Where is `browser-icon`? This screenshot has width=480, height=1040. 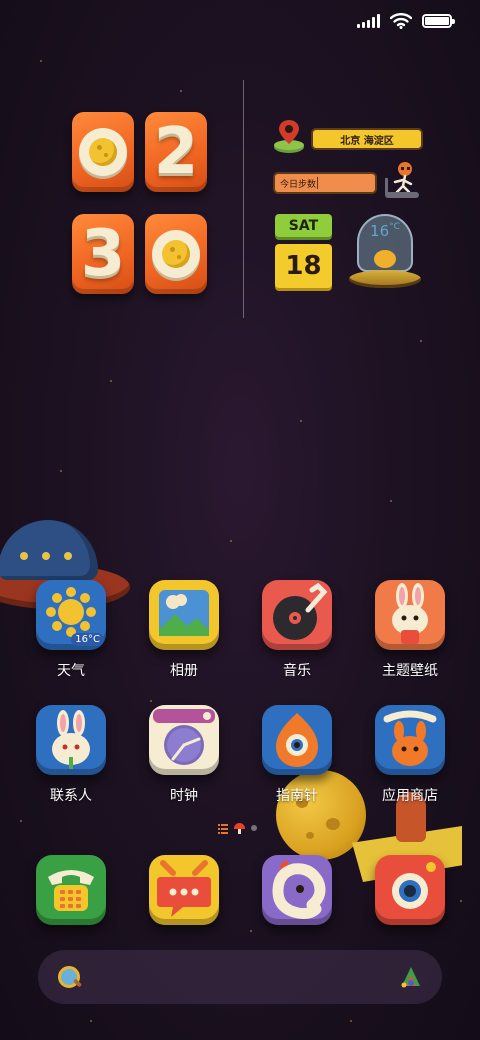
browser-icon is located at coordinates (297, 890).